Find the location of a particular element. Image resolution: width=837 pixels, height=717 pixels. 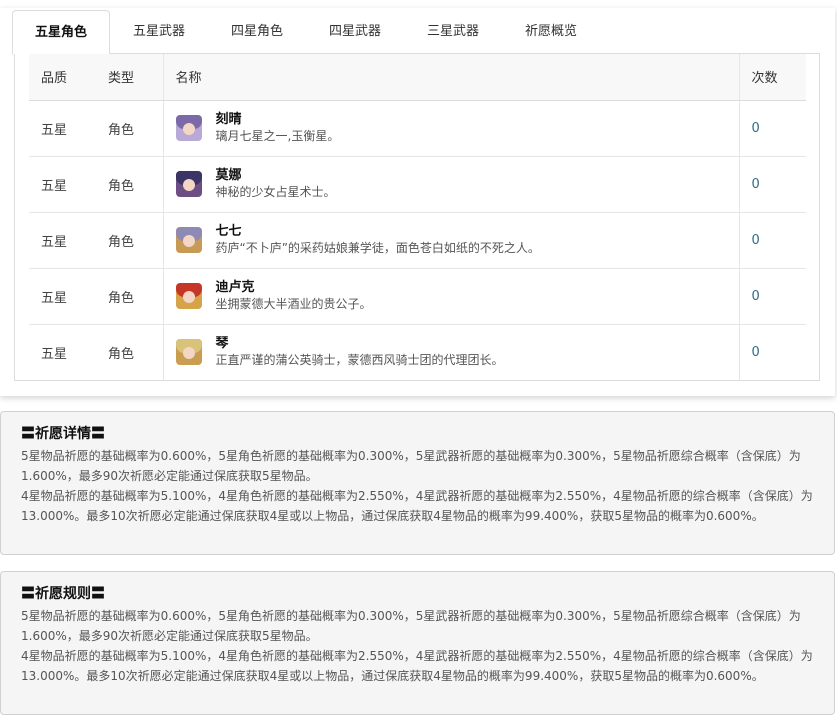

header-quality: 品质 is located at coordinates (62, 77).